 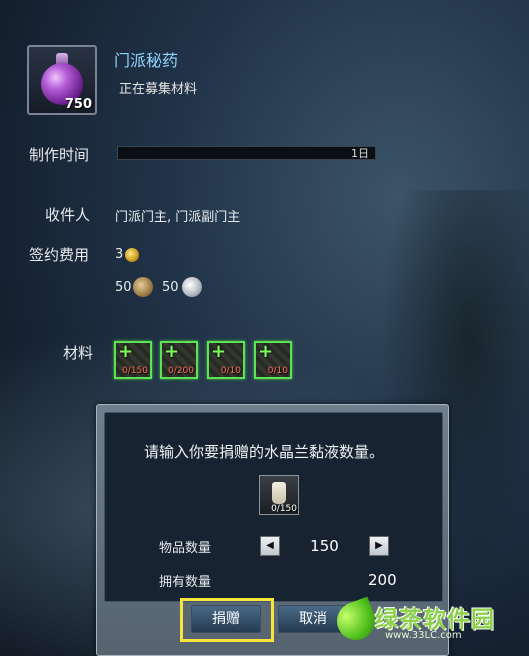 What do you see at coordinates (170, 287) in the screenshot?
I see `fee-silver-value: 50` at bounding box center [170, 287].